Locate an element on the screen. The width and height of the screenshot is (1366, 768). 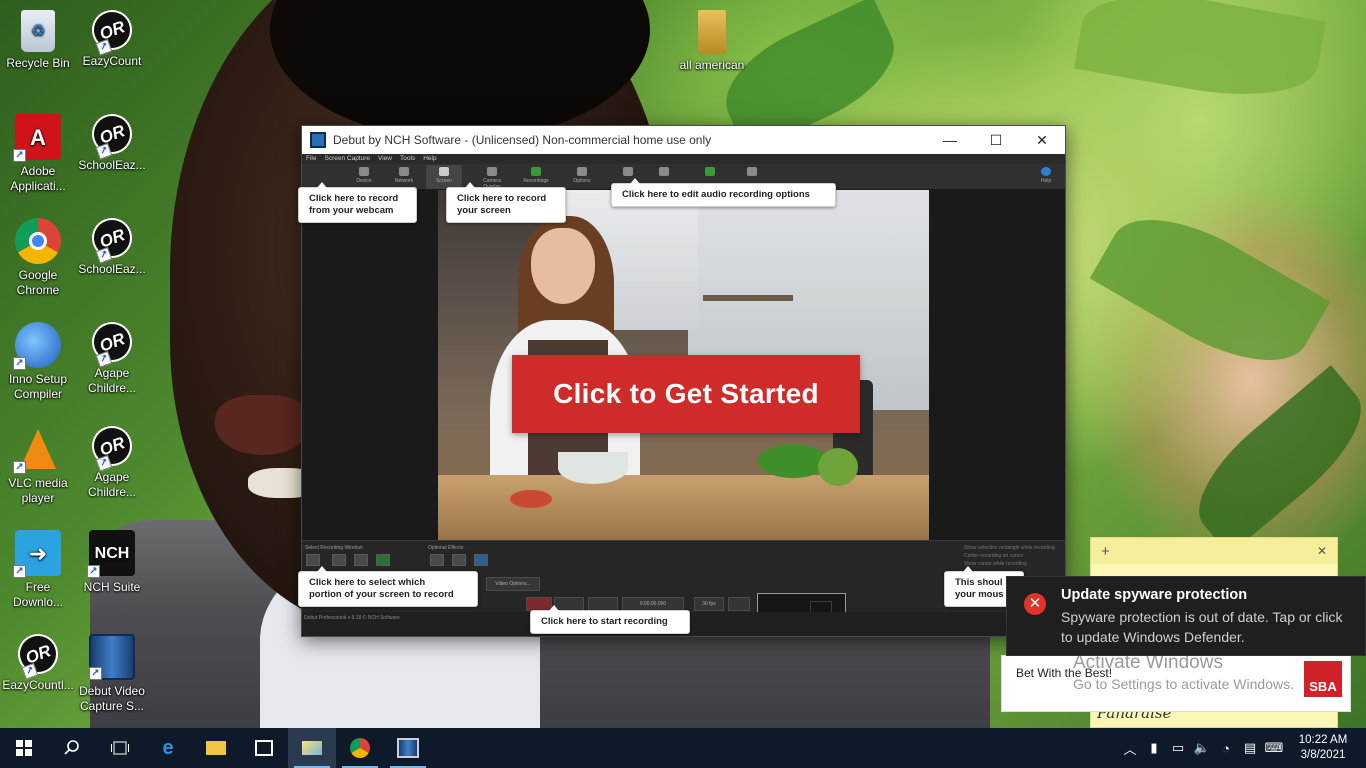
text-effect-button is located at coordinates (437, 560).